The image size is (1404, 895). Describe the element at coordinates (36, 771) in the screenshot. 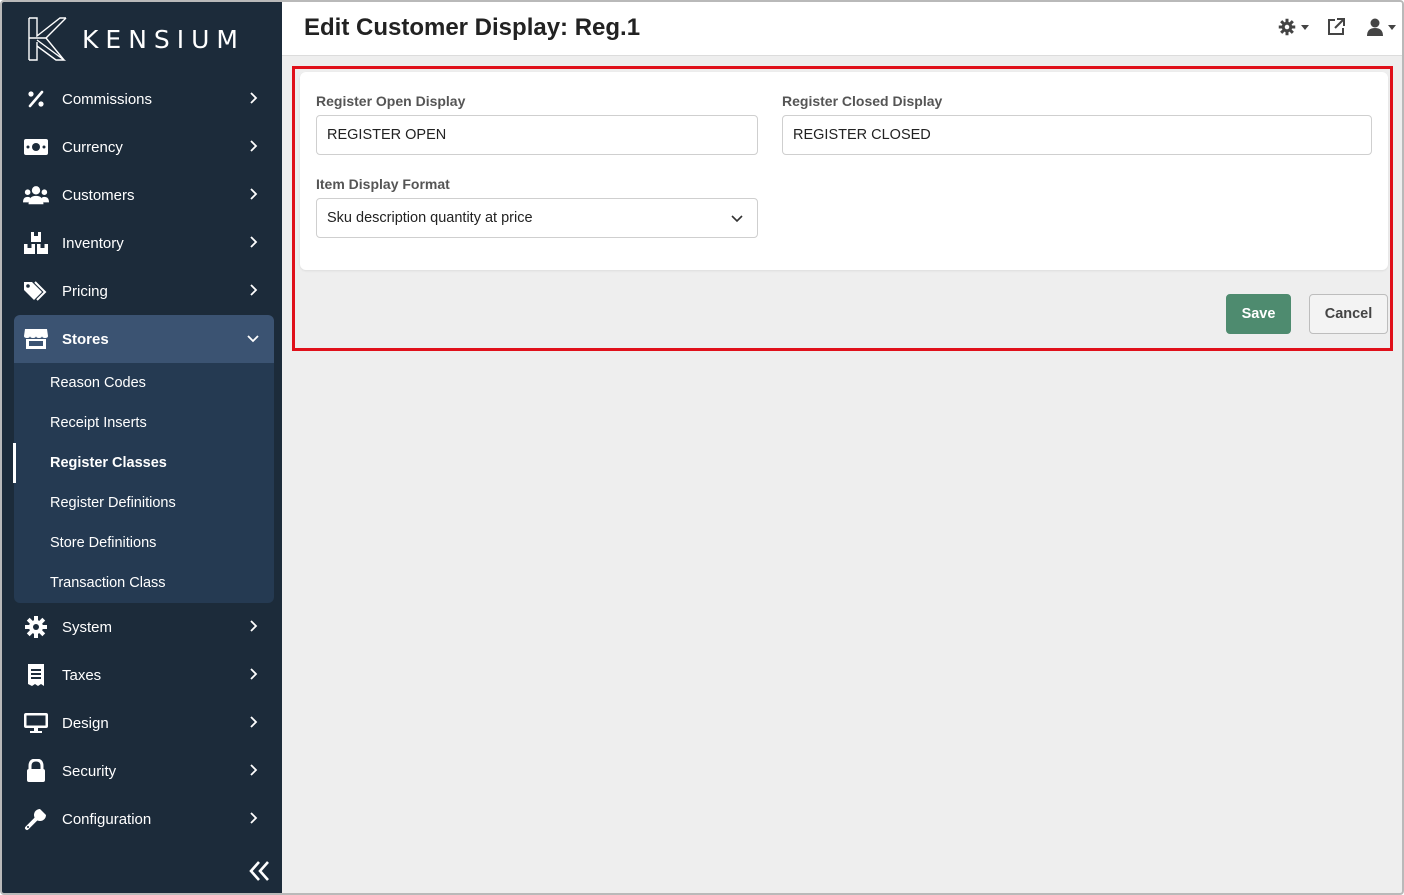

I see `lock-icon` at that location.